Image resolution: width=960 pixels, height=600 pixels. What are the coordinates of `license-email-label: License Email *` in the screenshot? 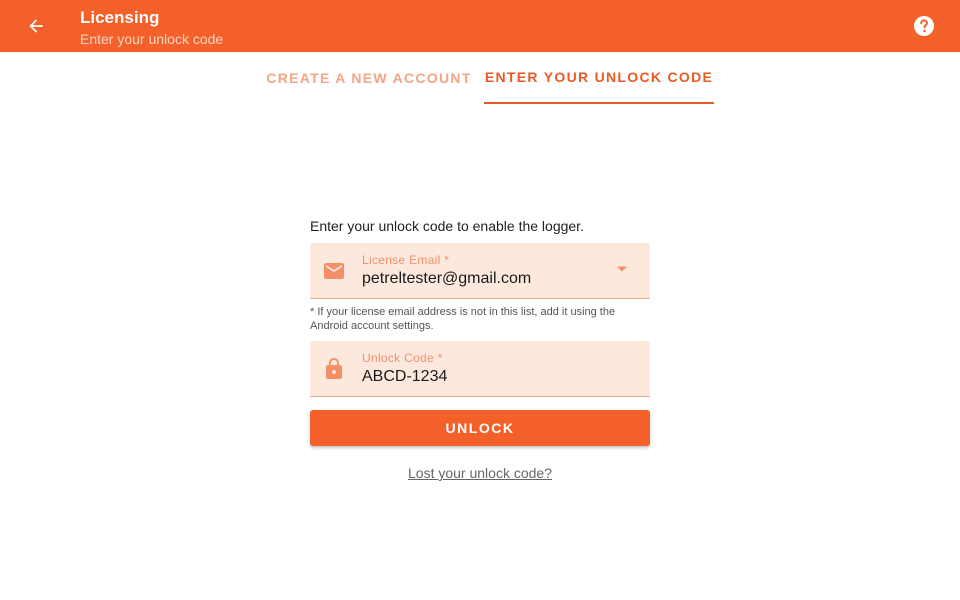 It's located at (406, 260).